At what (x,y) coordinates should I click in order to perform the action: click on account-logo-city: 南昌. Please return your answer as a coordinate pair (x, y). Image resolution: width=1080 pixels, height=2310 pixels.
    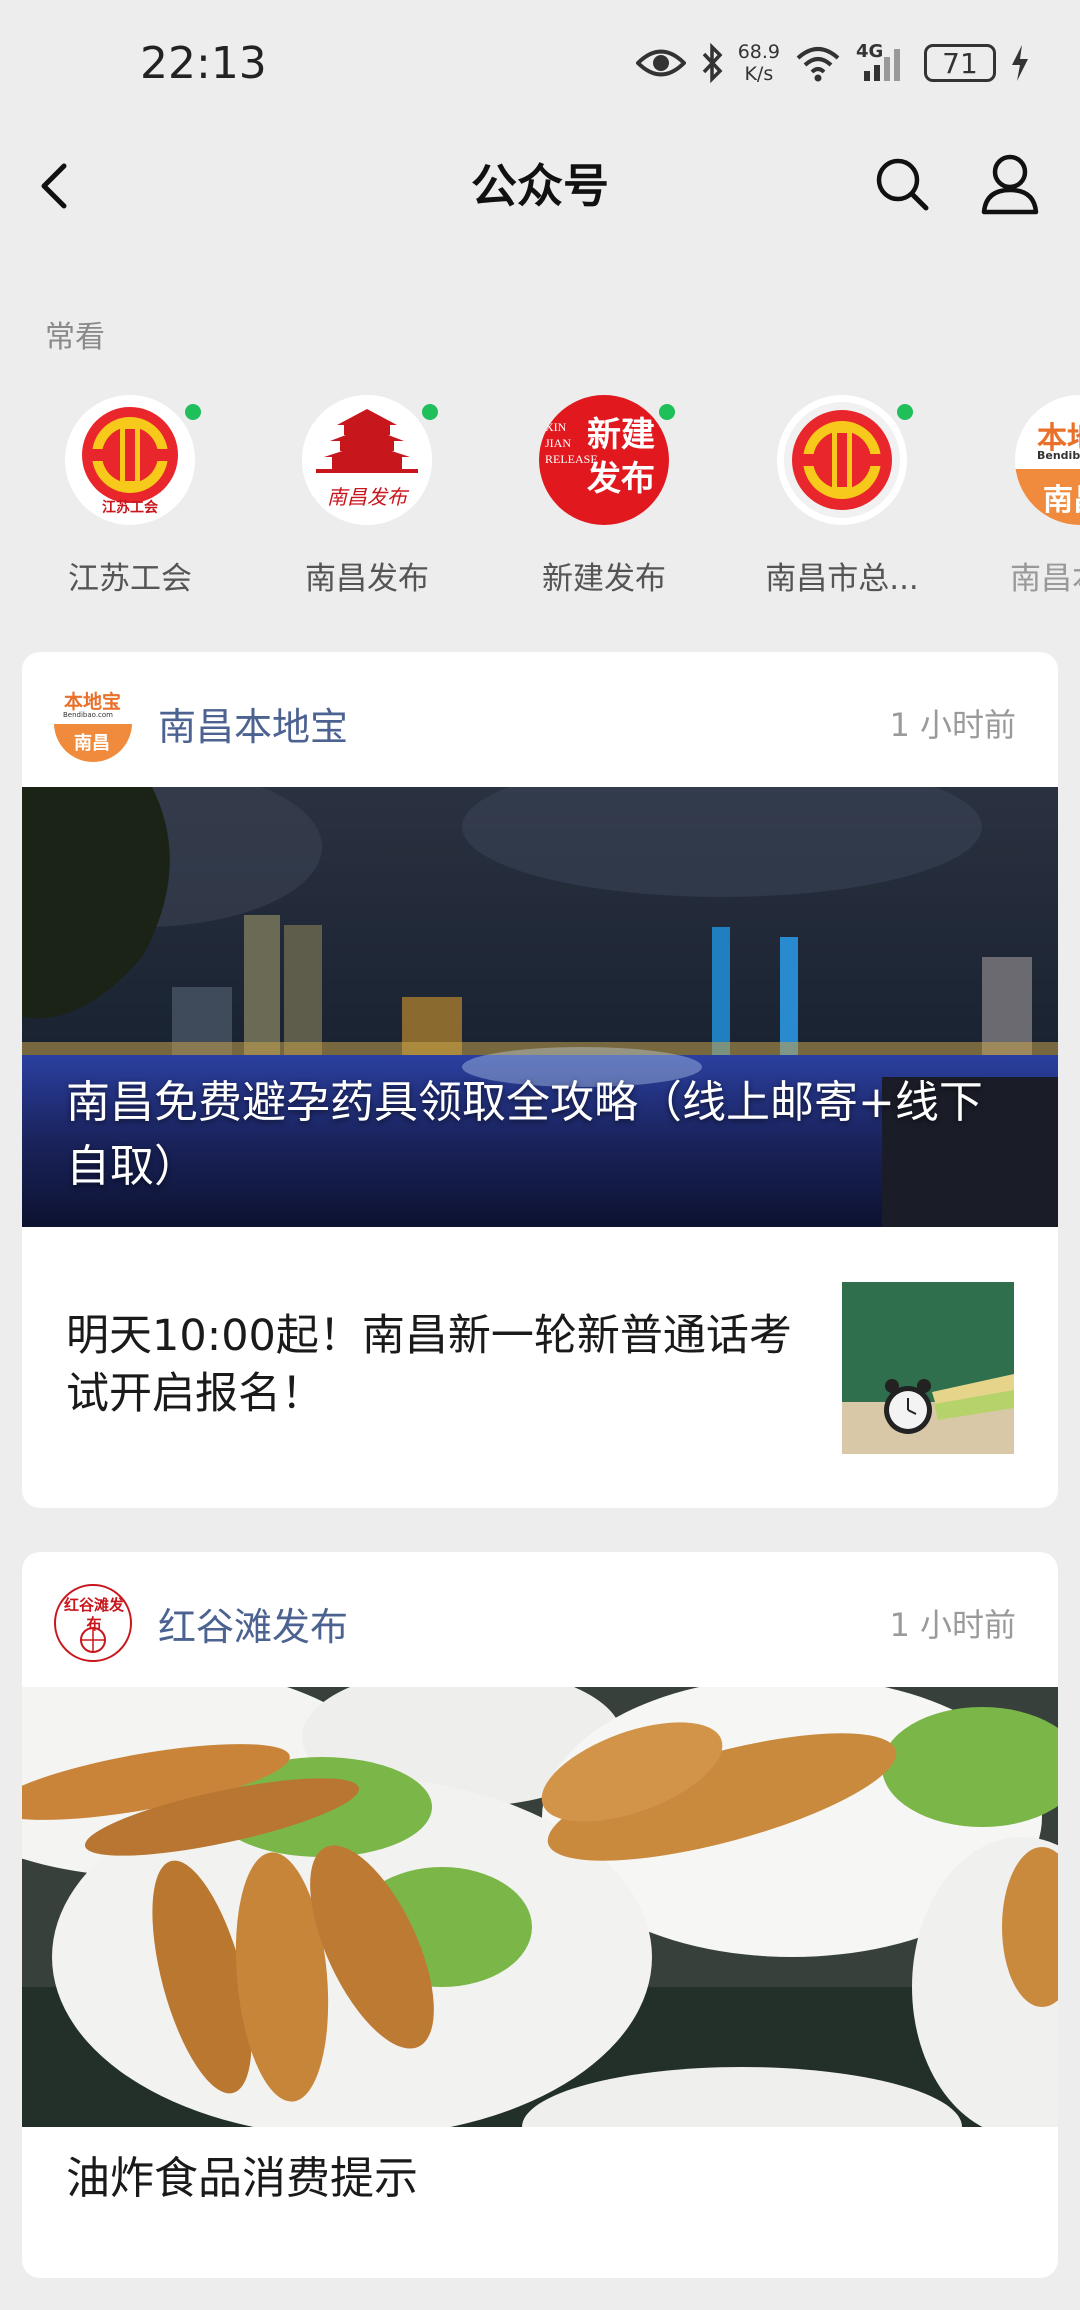
    Looking at the image, I should click on (1061, 500).